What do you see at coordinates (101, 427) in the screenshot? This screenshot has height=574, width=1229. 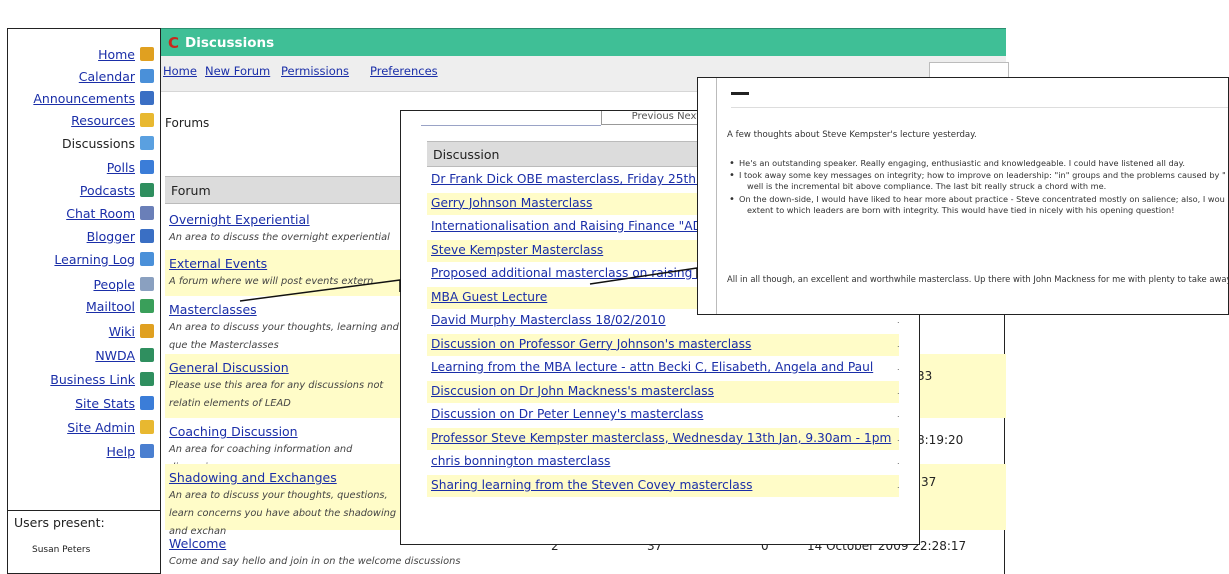 I see `nav-item-label: Site Admin` at bounding box center [101, 427].